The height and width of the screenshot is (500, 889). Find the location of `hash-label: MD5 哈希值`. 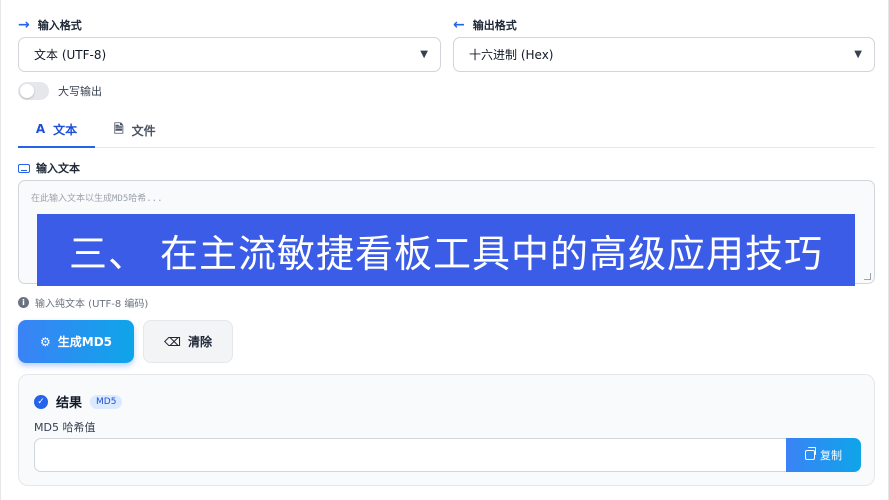

hash-label: MD5 哈希值 is located at coordinates (65, 427).